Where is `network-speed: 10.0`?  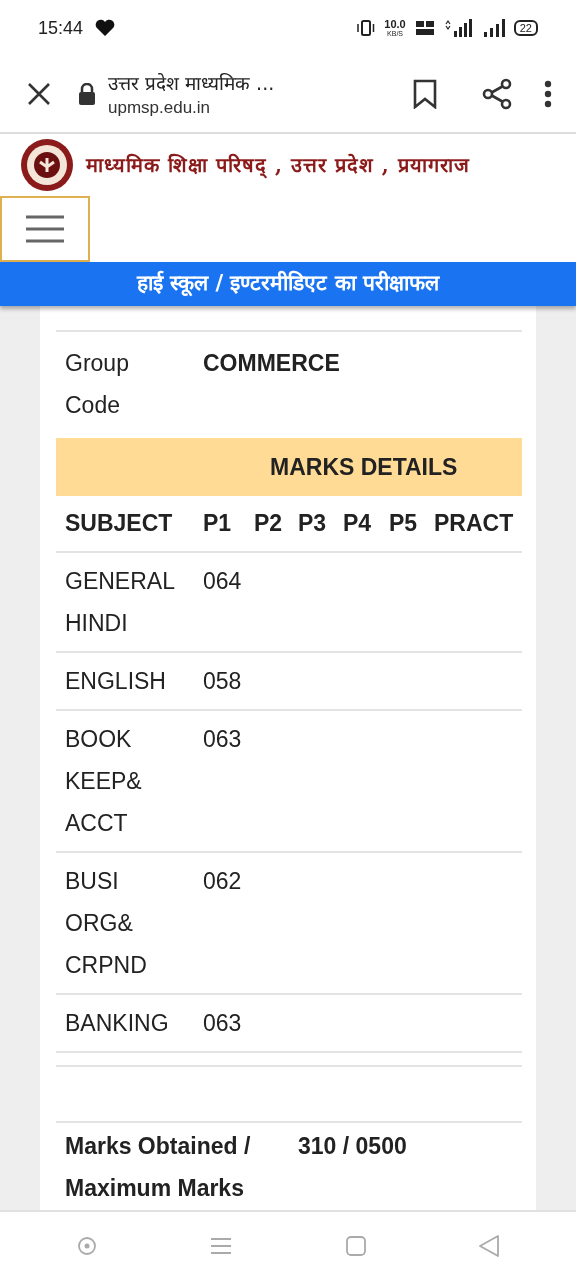 network-speed: 10.0 is located at coordinates (395, 24).